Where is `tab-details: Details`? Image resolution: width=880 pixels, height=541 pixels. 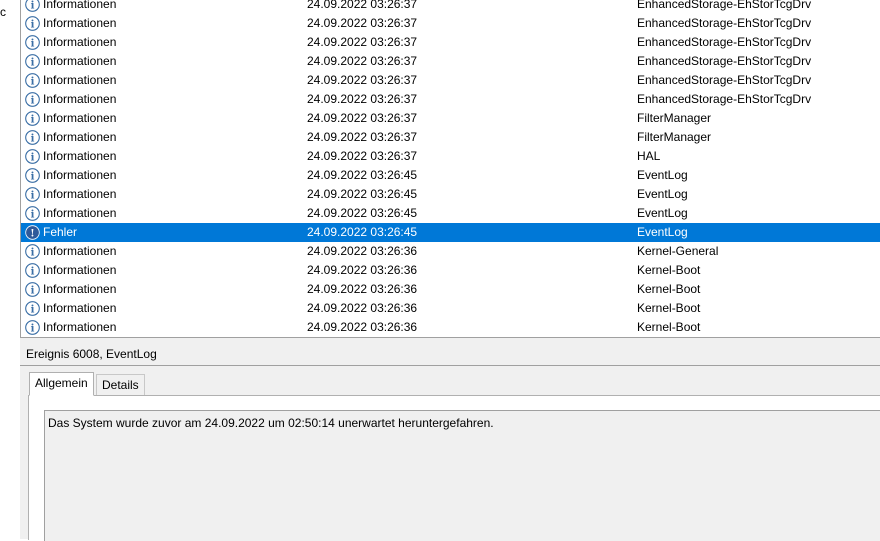
tab-details: Details is located at coordinates (120, 385).